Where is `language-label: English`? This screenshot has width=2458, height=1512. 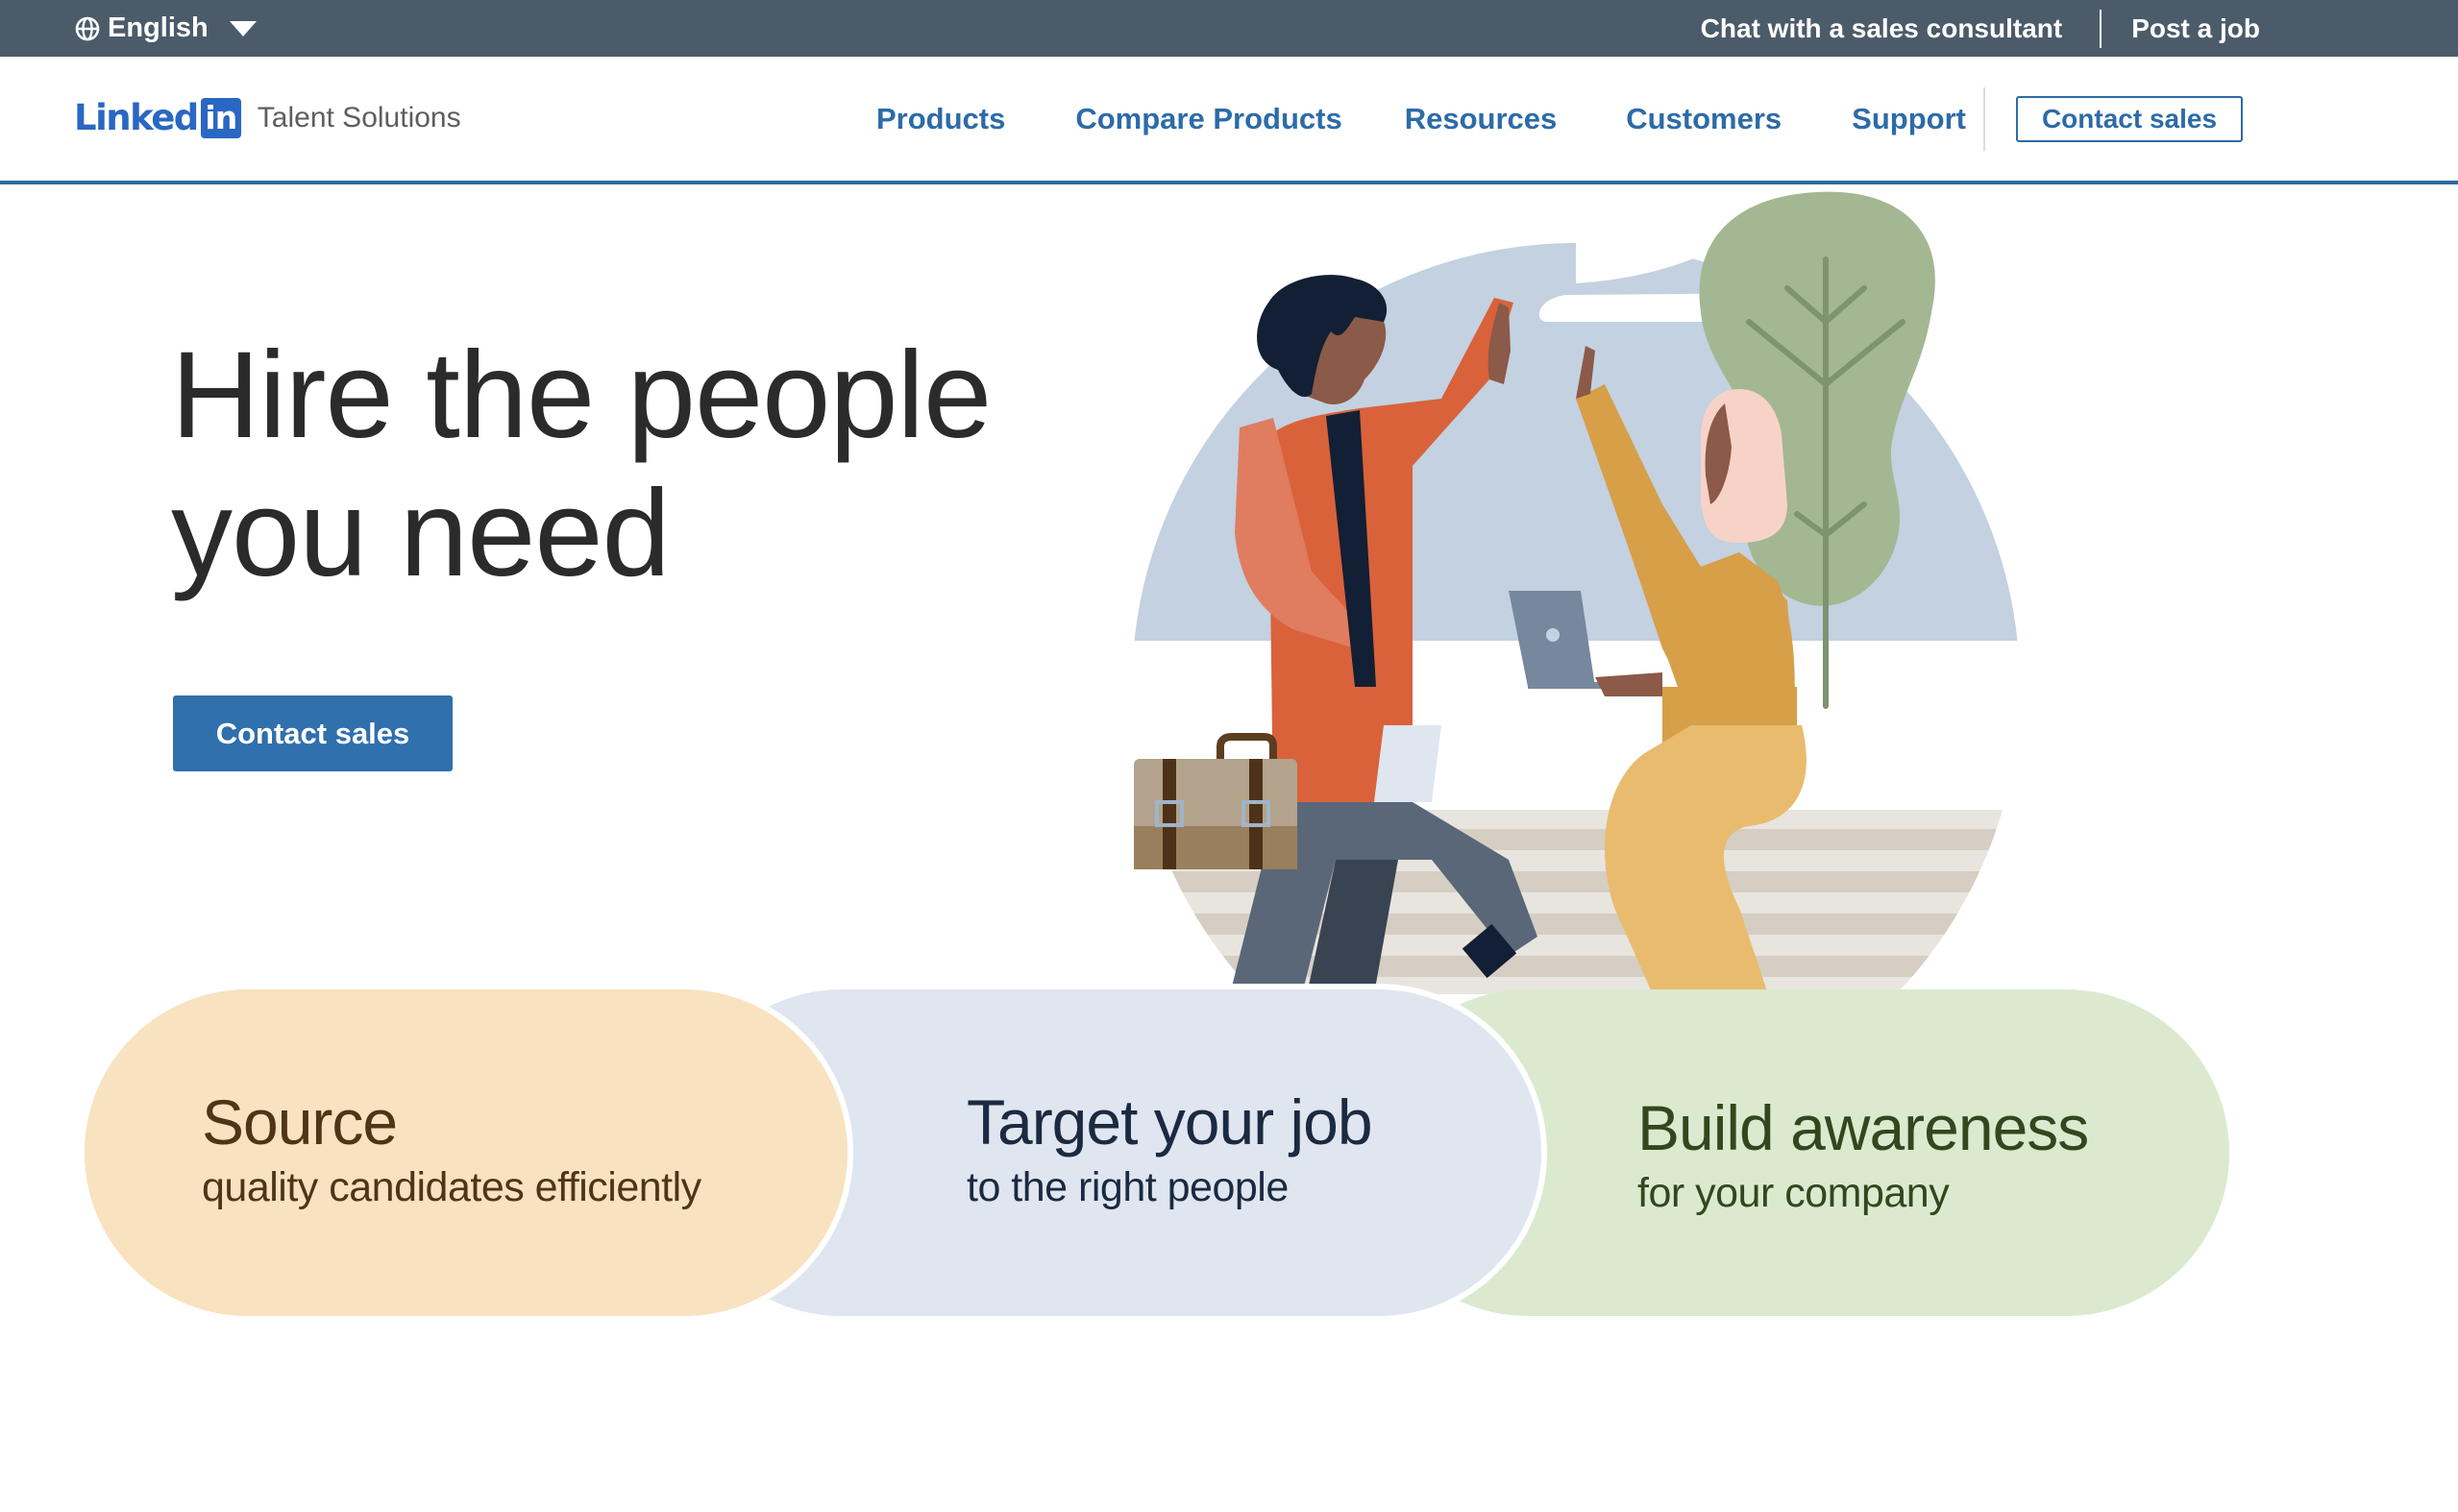 language-label: English is located at coordinates (158, 27).